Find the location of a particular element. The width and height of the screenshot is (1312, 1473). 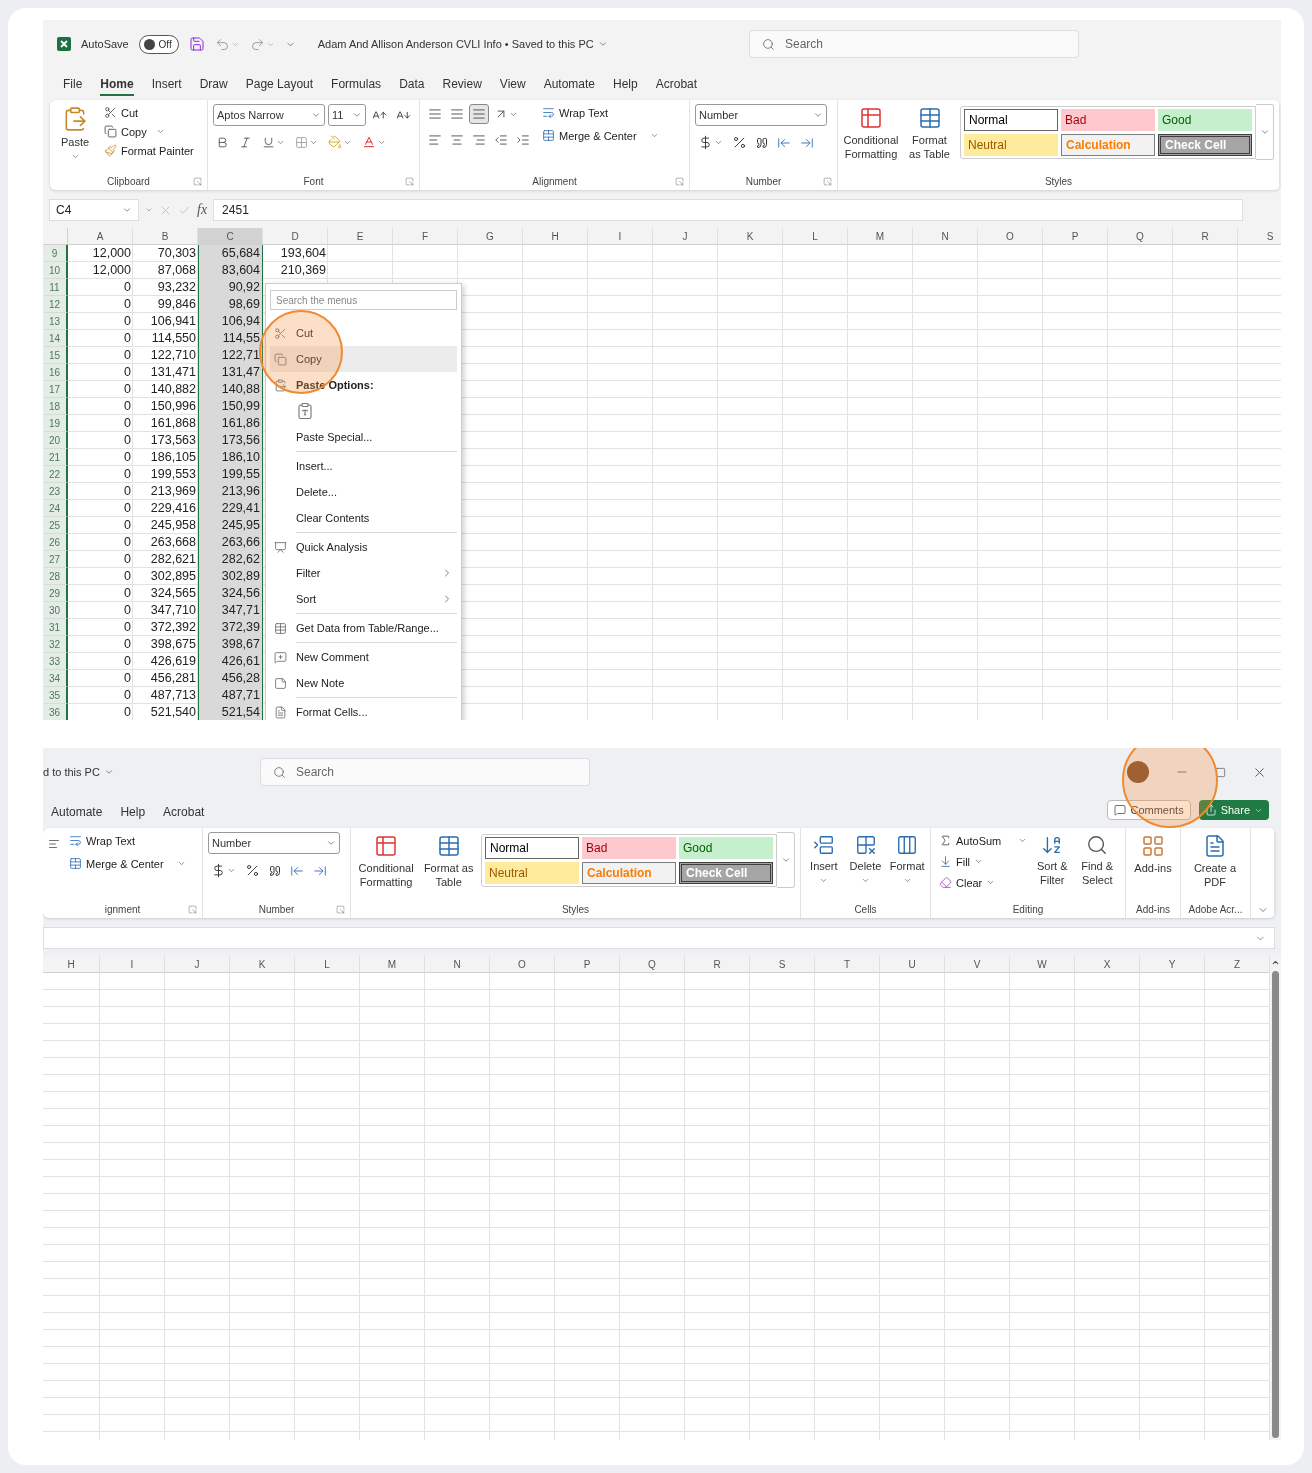

formula-field: 2451 is located at coordinates (728, 210).